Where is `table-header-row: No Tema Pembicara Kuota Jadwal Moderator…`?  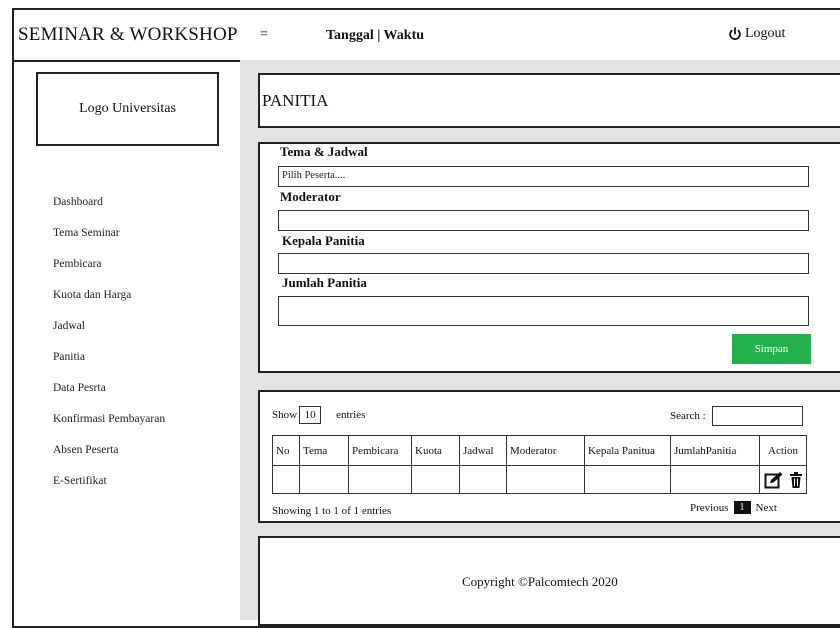 table-header-row: No Tema Pembicara Kuota Jadwal Moderator… is located at coordinates (539, 450).